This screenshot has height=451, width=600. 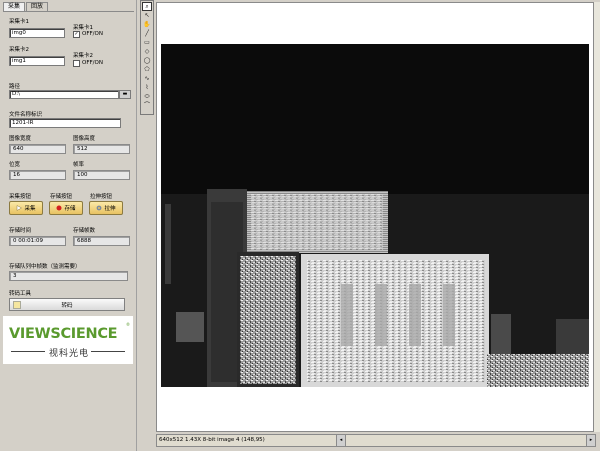 What do you see at coordinates (375, 23) in the screenshot?
I see `display-top-area` at bounding box center [375, 23].